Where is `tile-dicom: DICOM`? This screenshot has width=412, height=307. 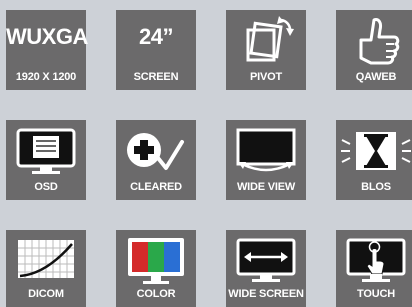 tile-dicom: DICOM is located at coordinates (46, 268).